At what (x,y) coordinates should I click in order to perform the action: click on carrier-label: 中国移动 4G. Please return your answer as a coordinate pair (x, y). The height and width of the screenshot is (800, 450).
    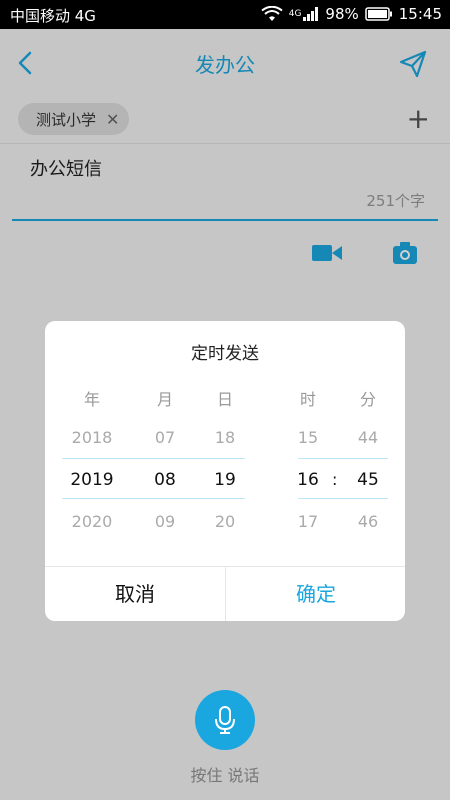
    Looking at the image, I should click on (53, 16).